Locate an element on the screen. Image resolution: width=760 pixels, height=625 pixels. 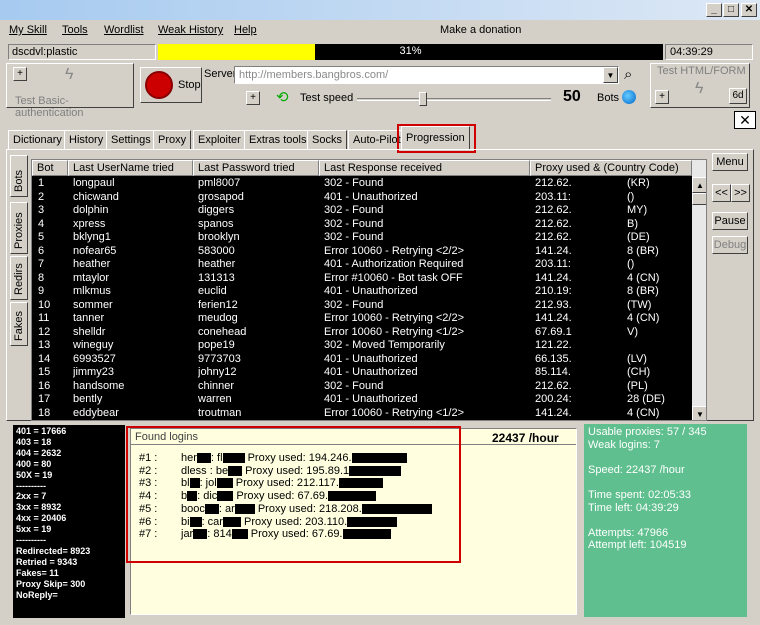
side-tab-proxies: Proxies is located at coordinates (19, 228).